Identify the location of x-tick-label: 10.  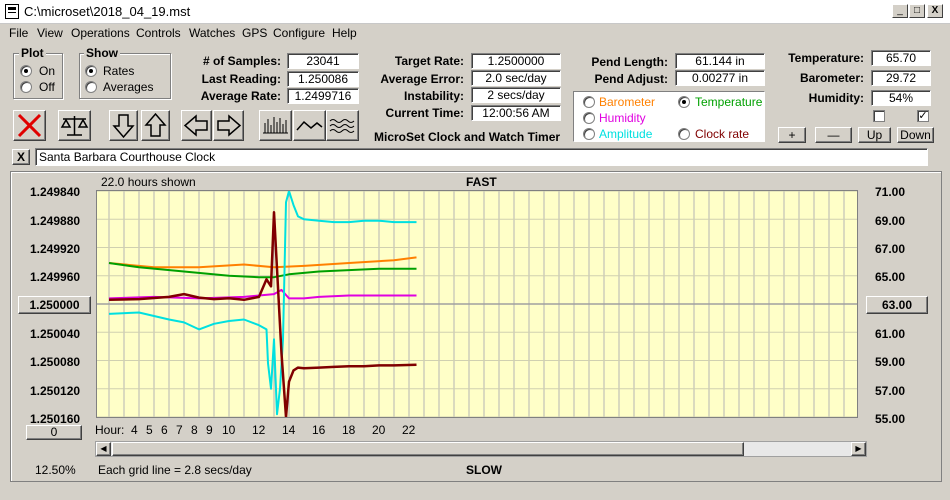
(229, 430).